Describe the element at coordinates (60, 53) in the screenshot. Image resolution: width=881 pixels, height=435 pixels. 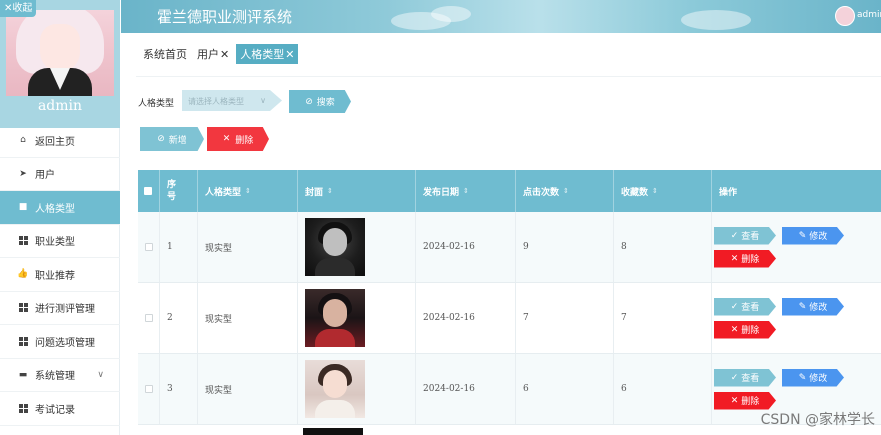
I see `avatar` at that location.